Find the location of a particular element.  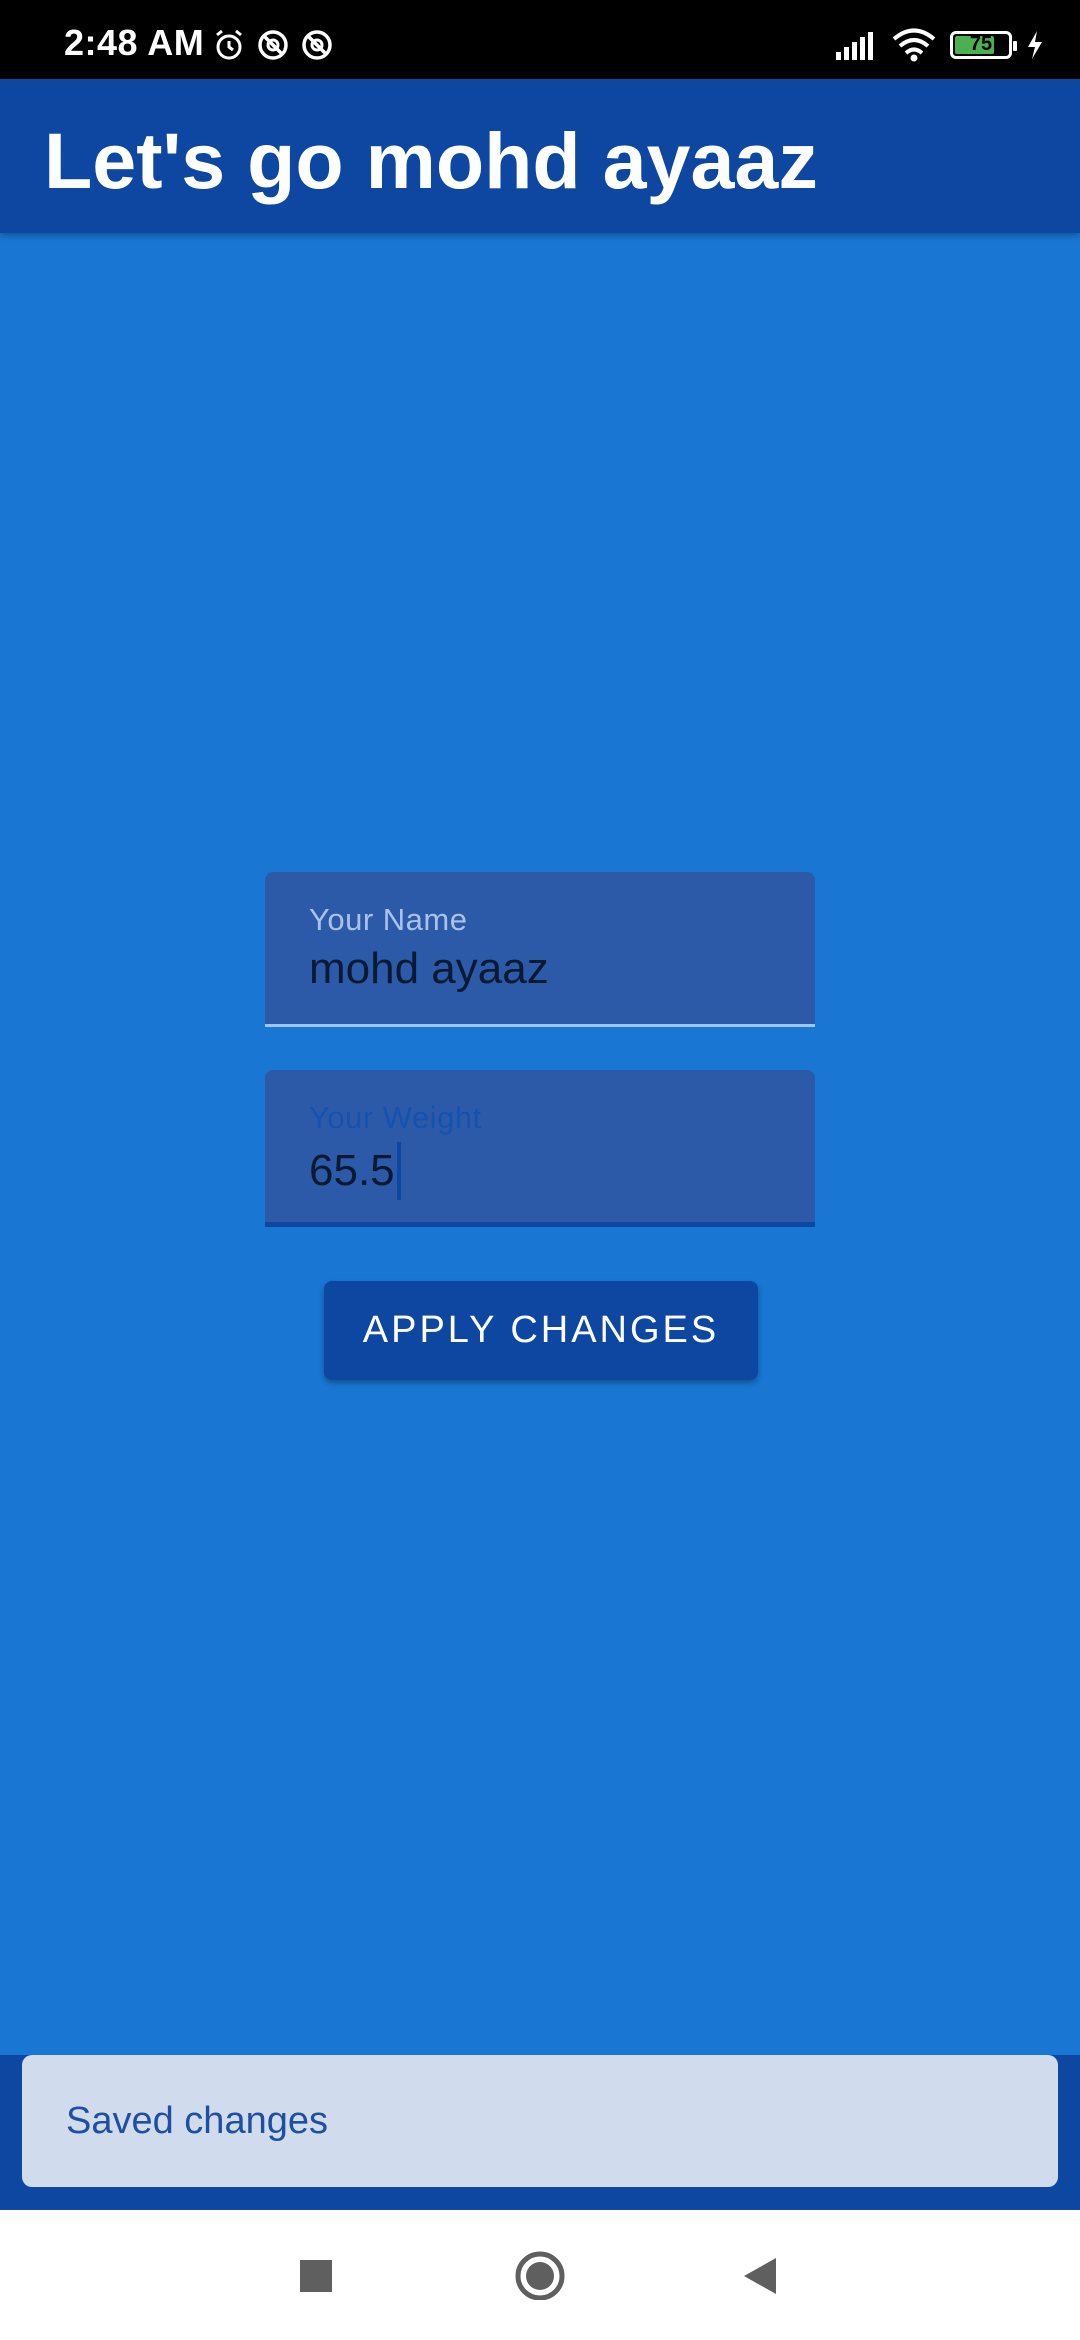

status-time: 2:48 AM is located at coordinates (134, 42).